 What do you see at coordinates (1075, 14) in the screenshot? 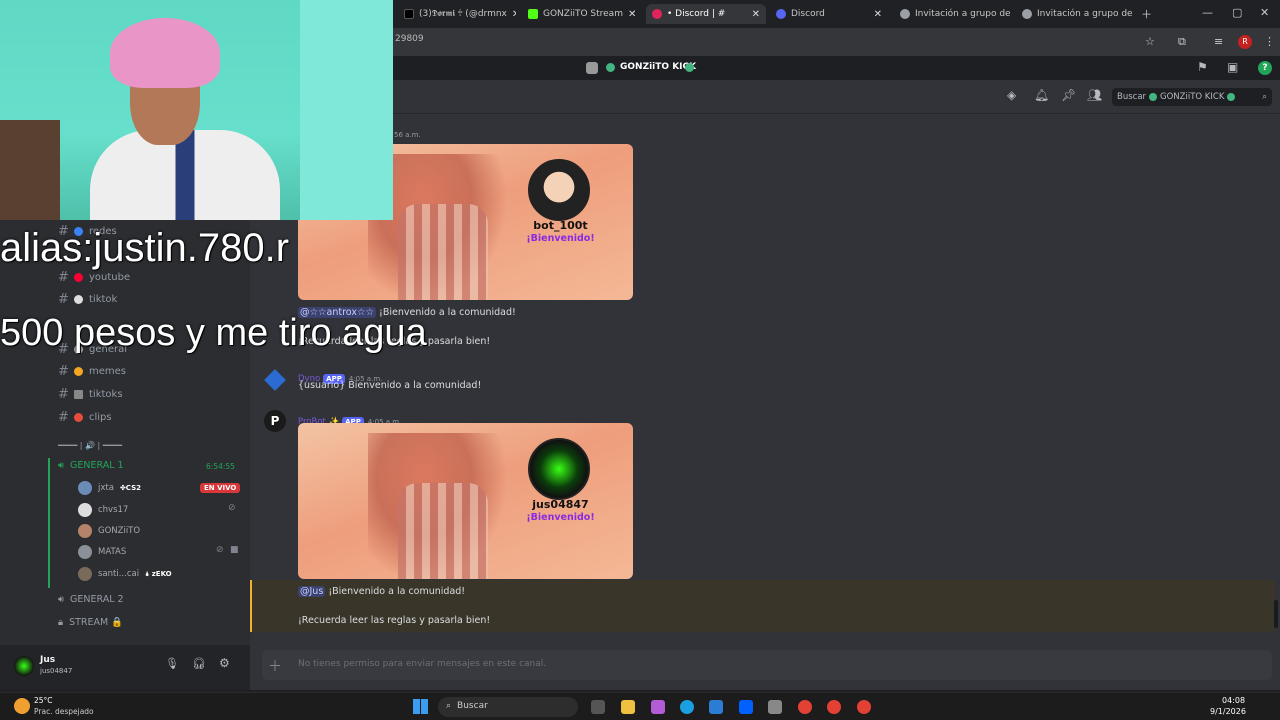
I see `tab-invite-2: Invitación a grupo de✕` at bounding box center [1075, 14].